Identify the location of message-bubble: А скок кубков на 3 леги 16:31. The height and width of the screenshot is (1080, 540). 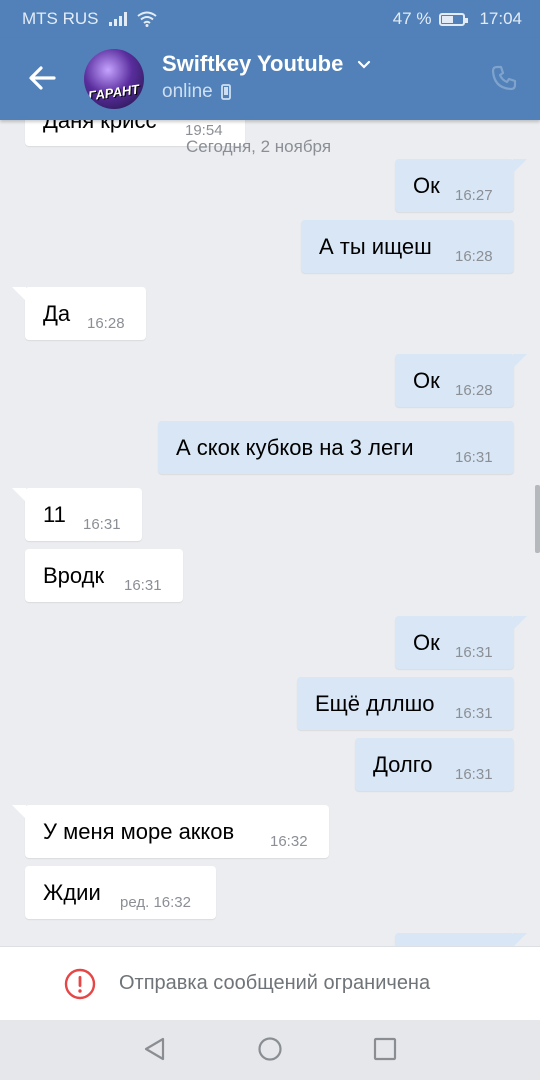
(336, 447).